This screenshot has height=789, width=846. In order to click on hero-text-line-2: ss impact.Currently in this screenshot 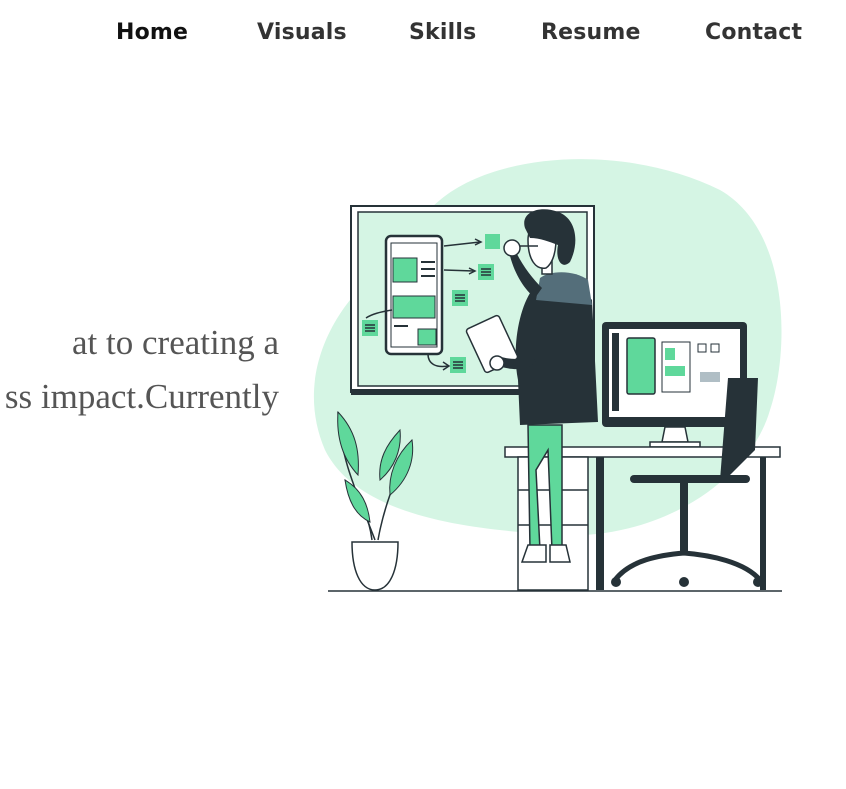, I will do `click(141, 396)`.